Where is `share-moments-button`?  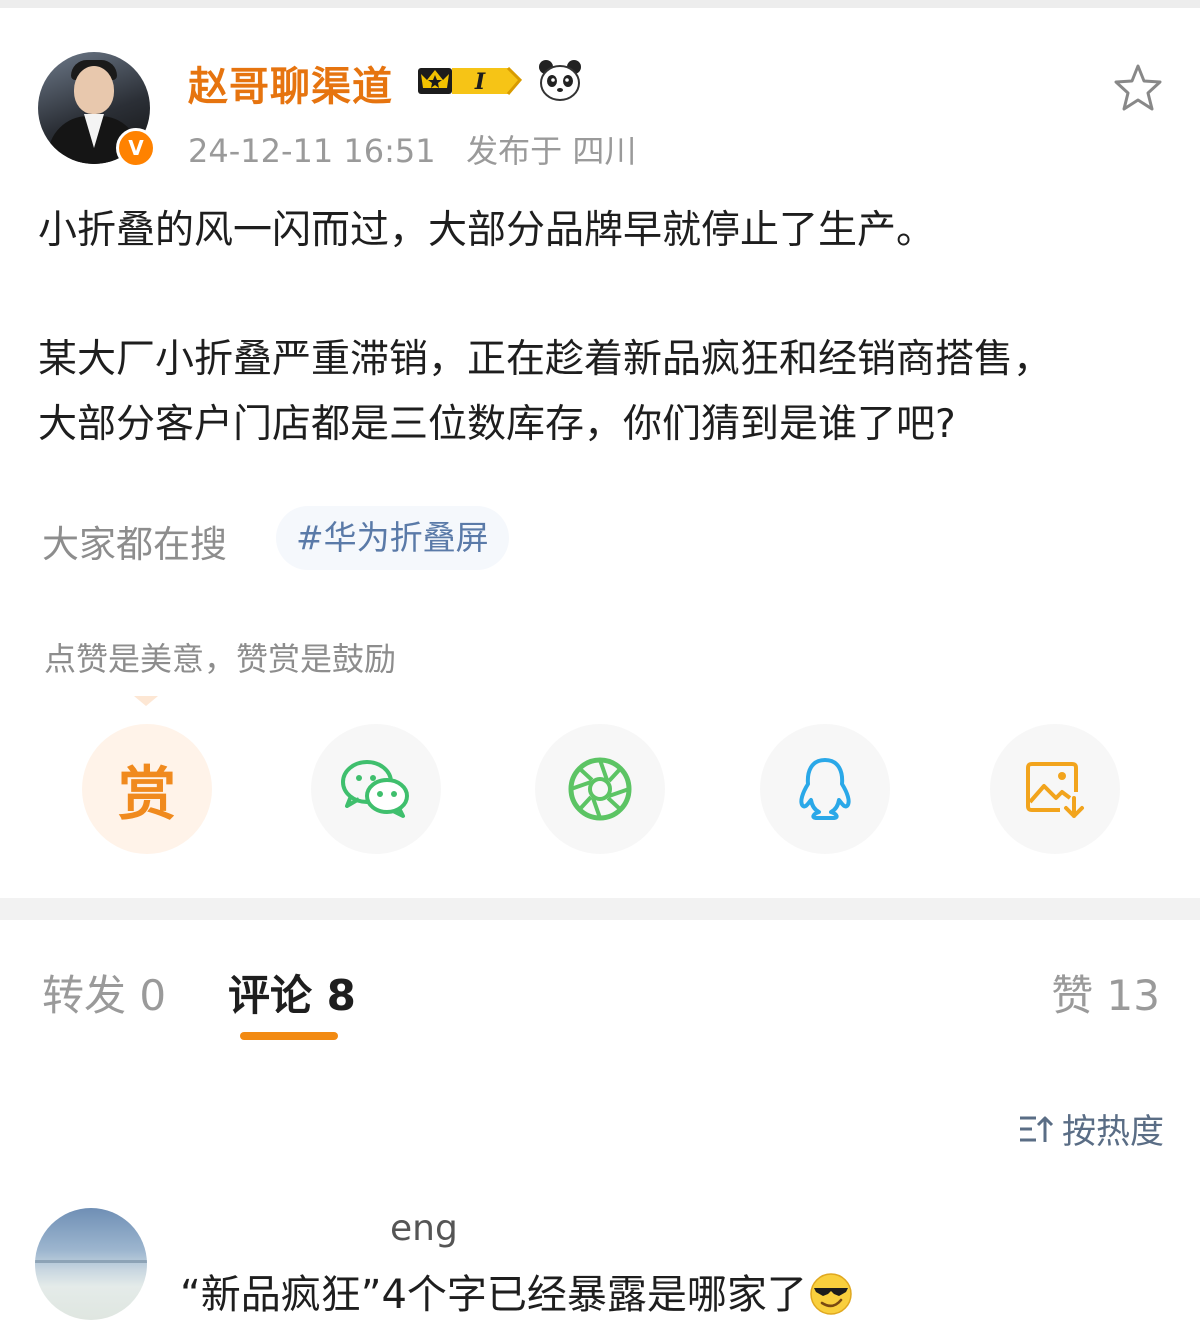 share-moments-button is located at coordinates (600, 789).